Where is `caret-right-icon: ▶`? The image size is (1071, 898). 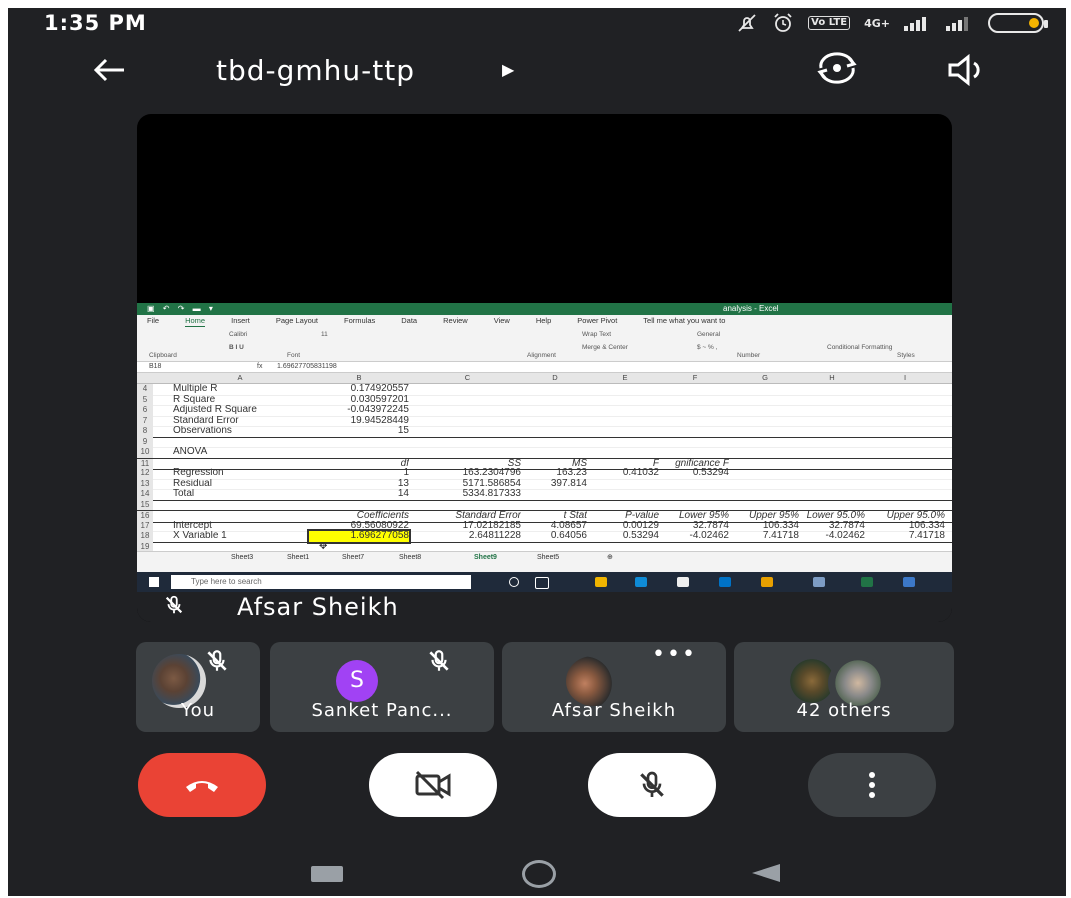 caret-right-icon: ▶ is located at coordinates (508, 69).